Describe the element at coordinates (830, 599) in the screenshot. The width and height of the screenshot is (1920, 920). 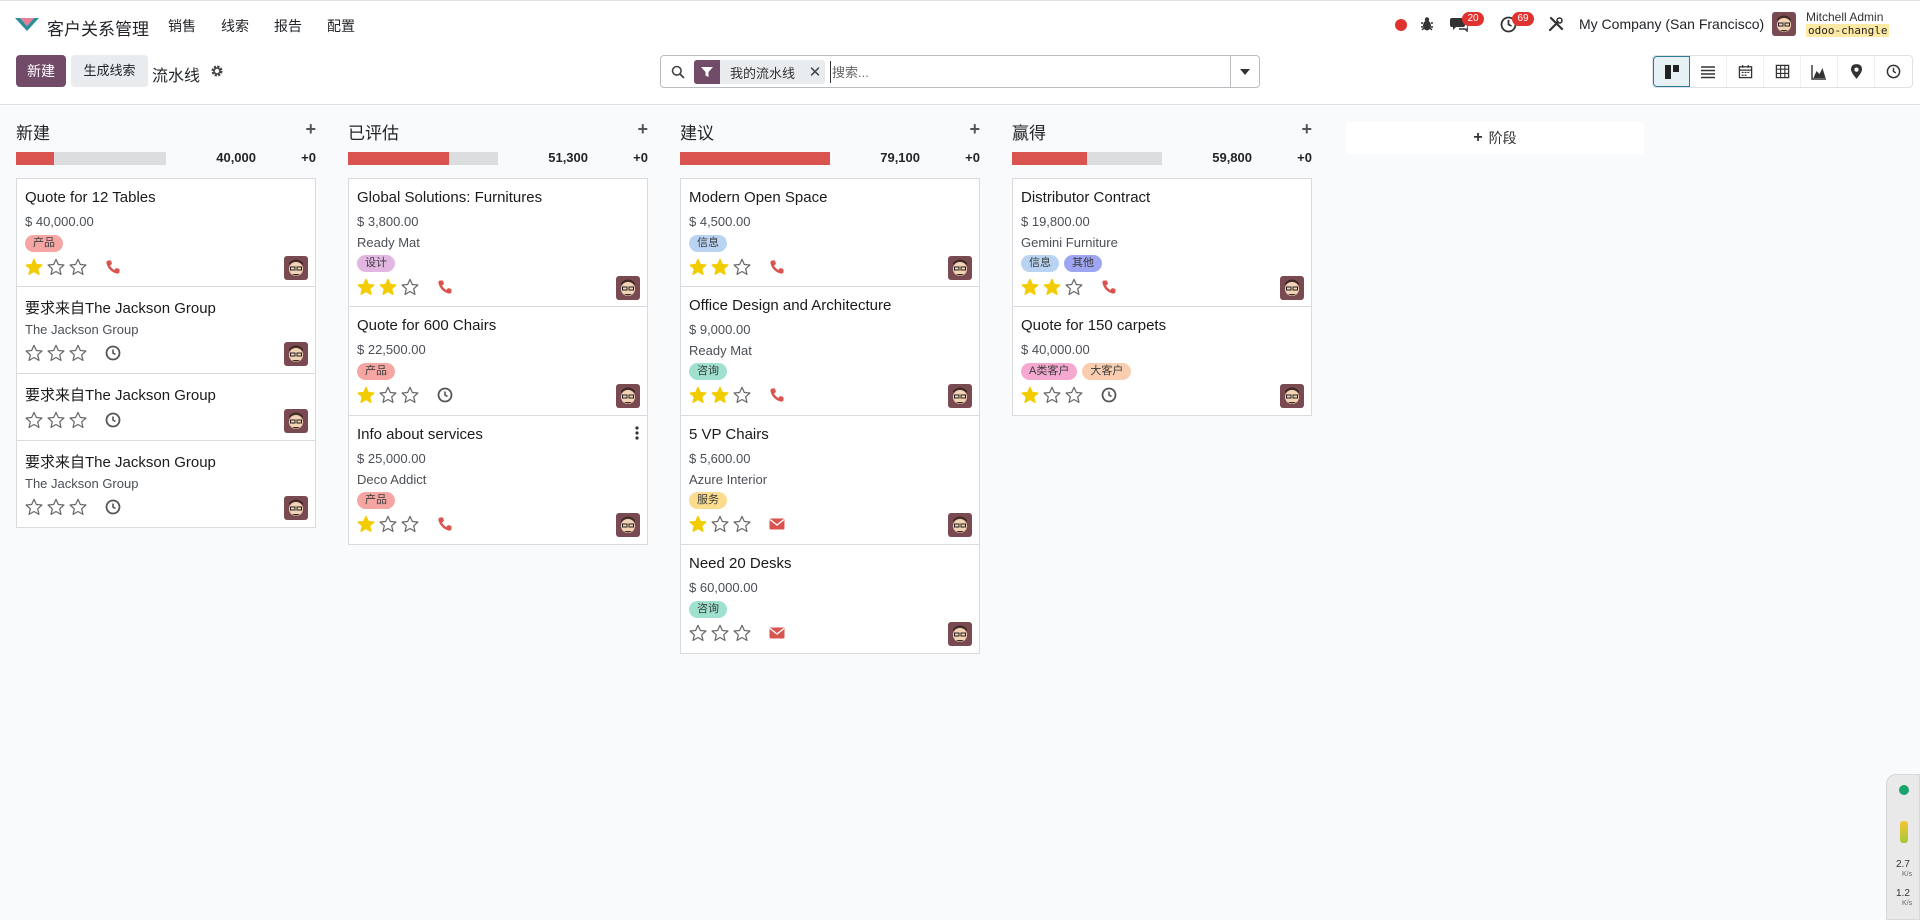
I see `opportunity-card: Need 20 Desks $ 60,000.00 咨询` at that location.